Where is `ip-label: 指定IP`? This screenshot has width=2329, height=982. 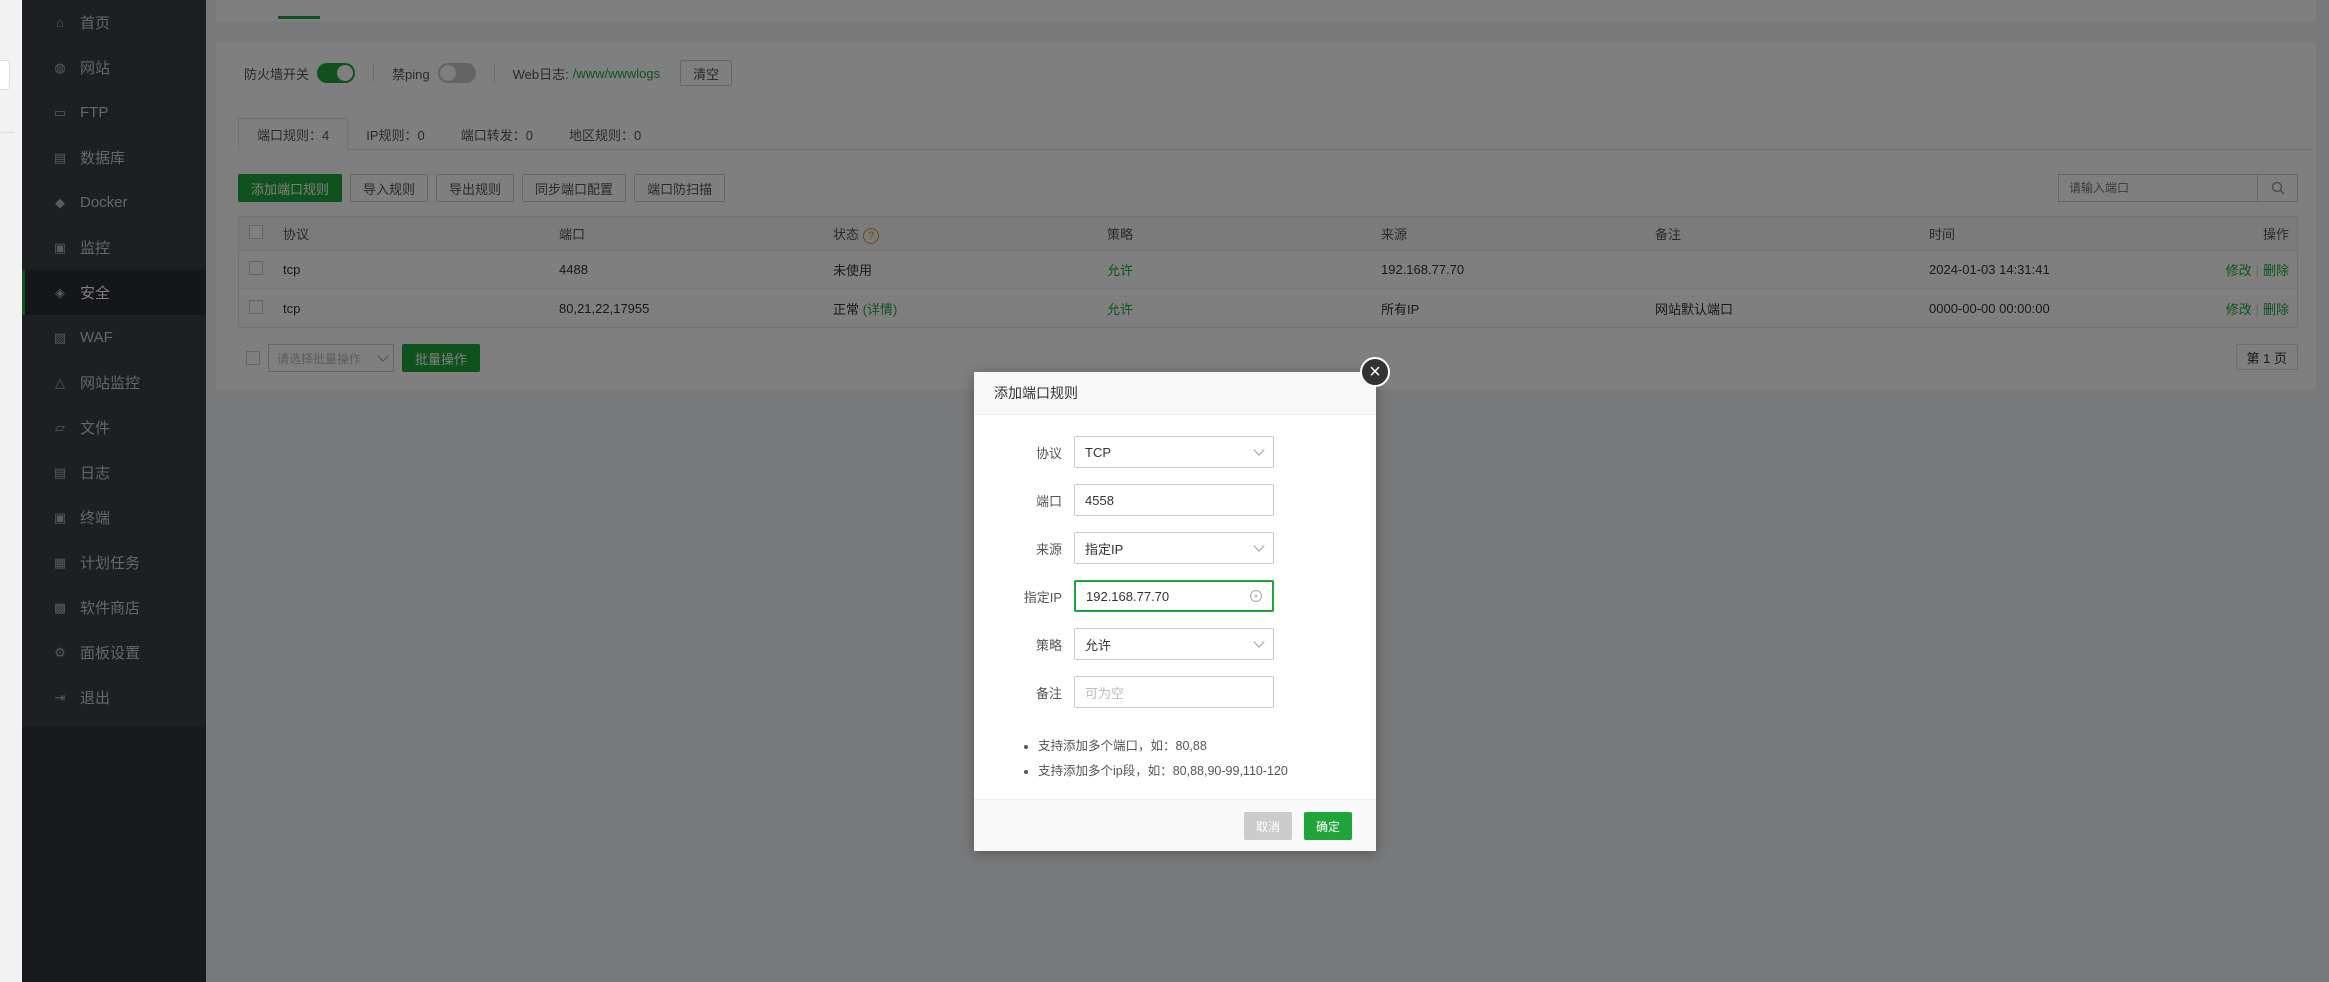 ip-label: 指定IP is located at coordinates (1042, 597).